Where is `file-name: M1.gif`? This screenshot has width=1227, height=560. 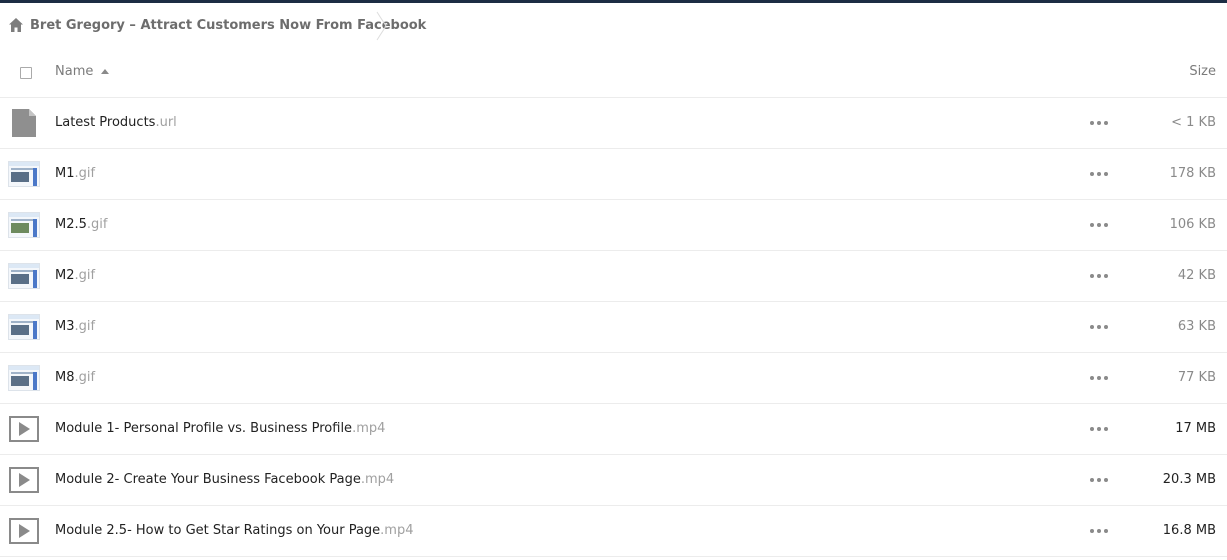
file-name: M1.gif is located at coordinates (75, 173).